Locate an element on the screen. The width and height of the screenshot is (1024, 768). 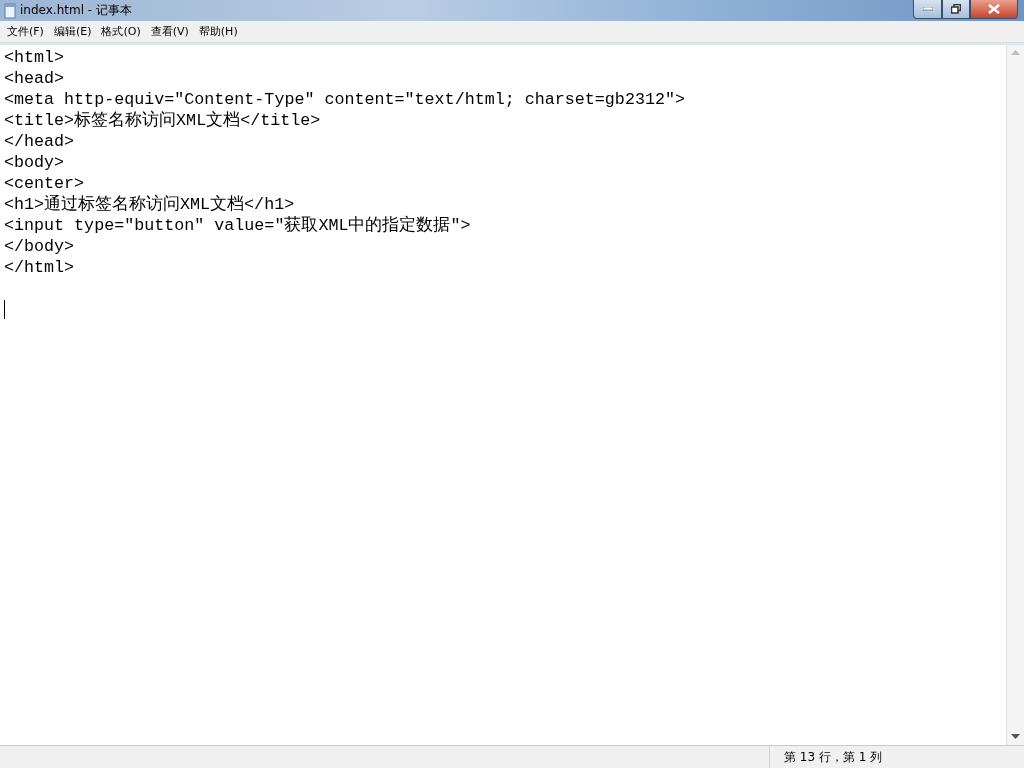
code-line: <meta http-equiv="Content-Type" content="text/html; charset=gb2312"> is located at coordinates (345, 99).